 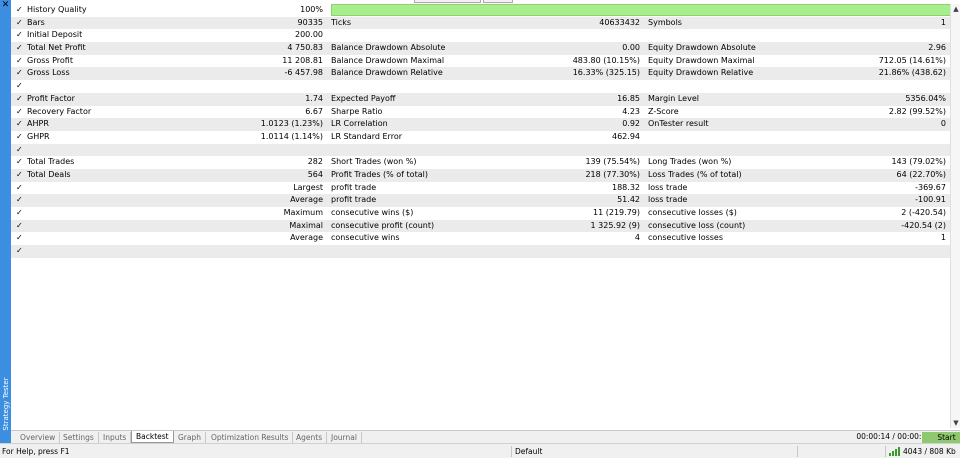 I want to click on tab-overview: Overview, so click(x=38, y=437).